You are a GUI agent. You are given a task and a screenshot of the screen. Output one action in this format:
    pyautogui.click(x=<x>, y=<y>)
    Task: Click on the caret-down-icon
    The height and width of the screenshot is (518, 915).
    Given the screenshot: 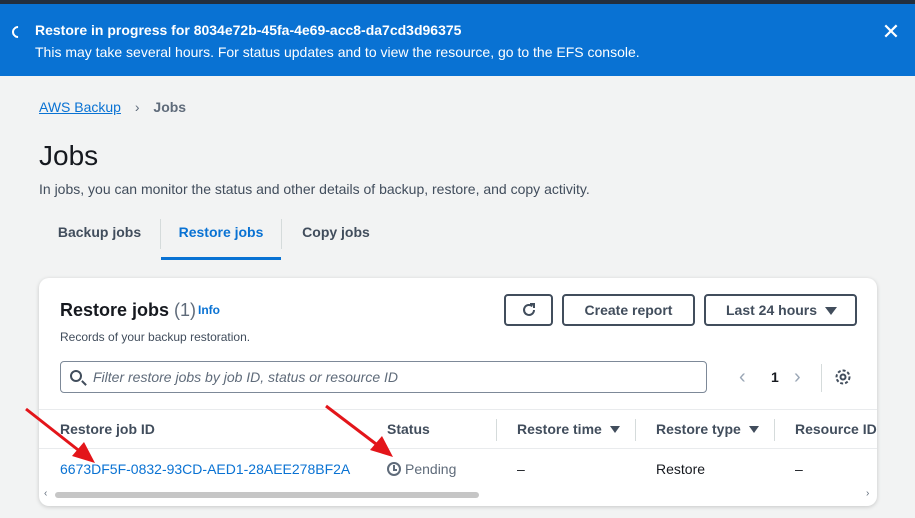 What is the action you would take?
    pyautogui.click(x=831, y=311)
    